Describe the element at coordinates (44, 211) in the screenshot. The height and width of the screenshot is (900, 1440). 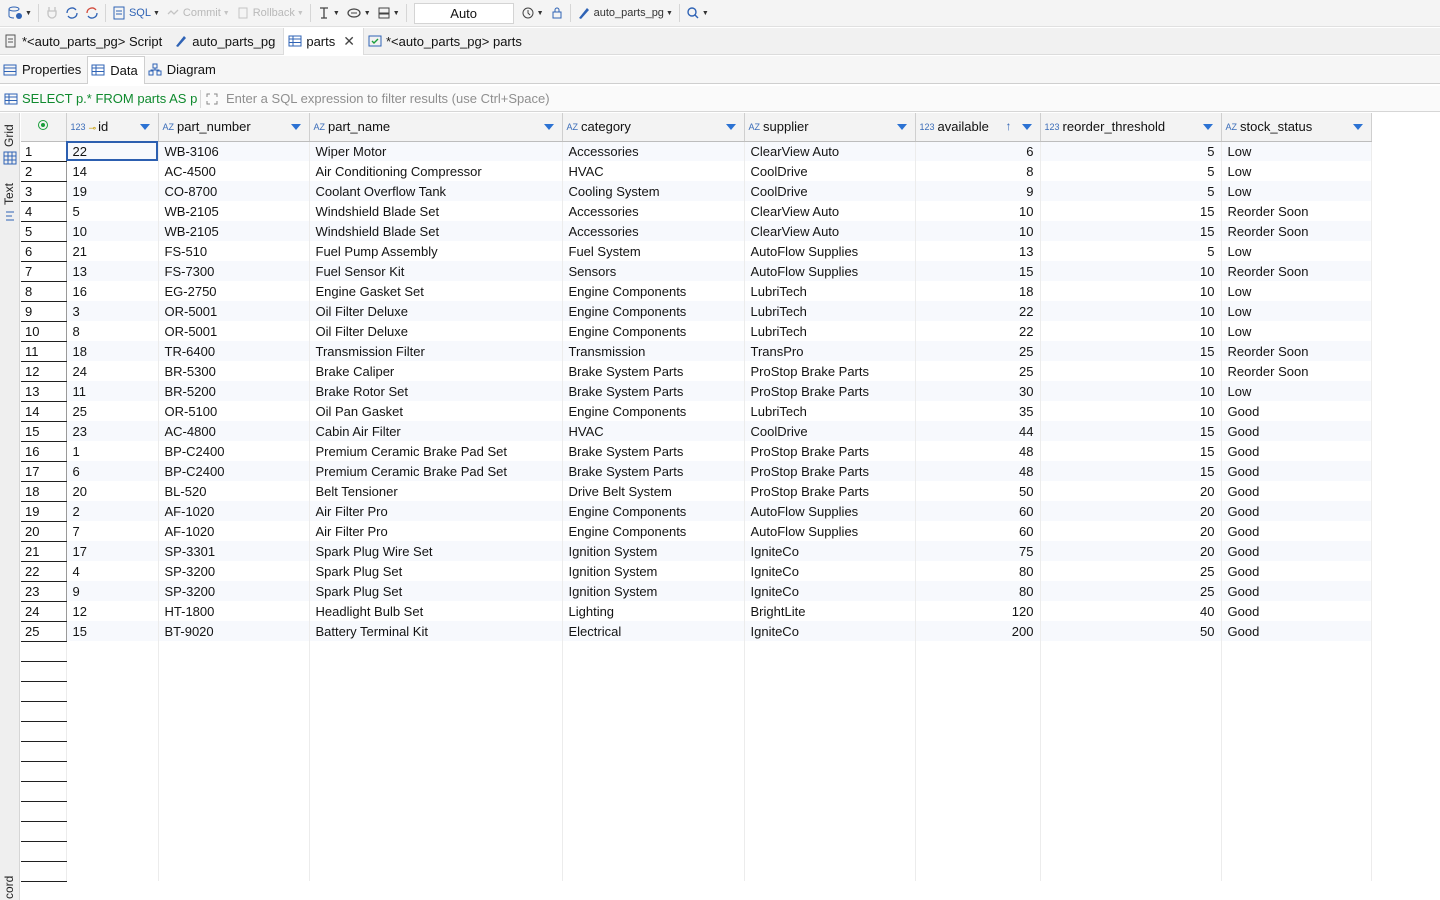
I see `row-number: 4` at that location.